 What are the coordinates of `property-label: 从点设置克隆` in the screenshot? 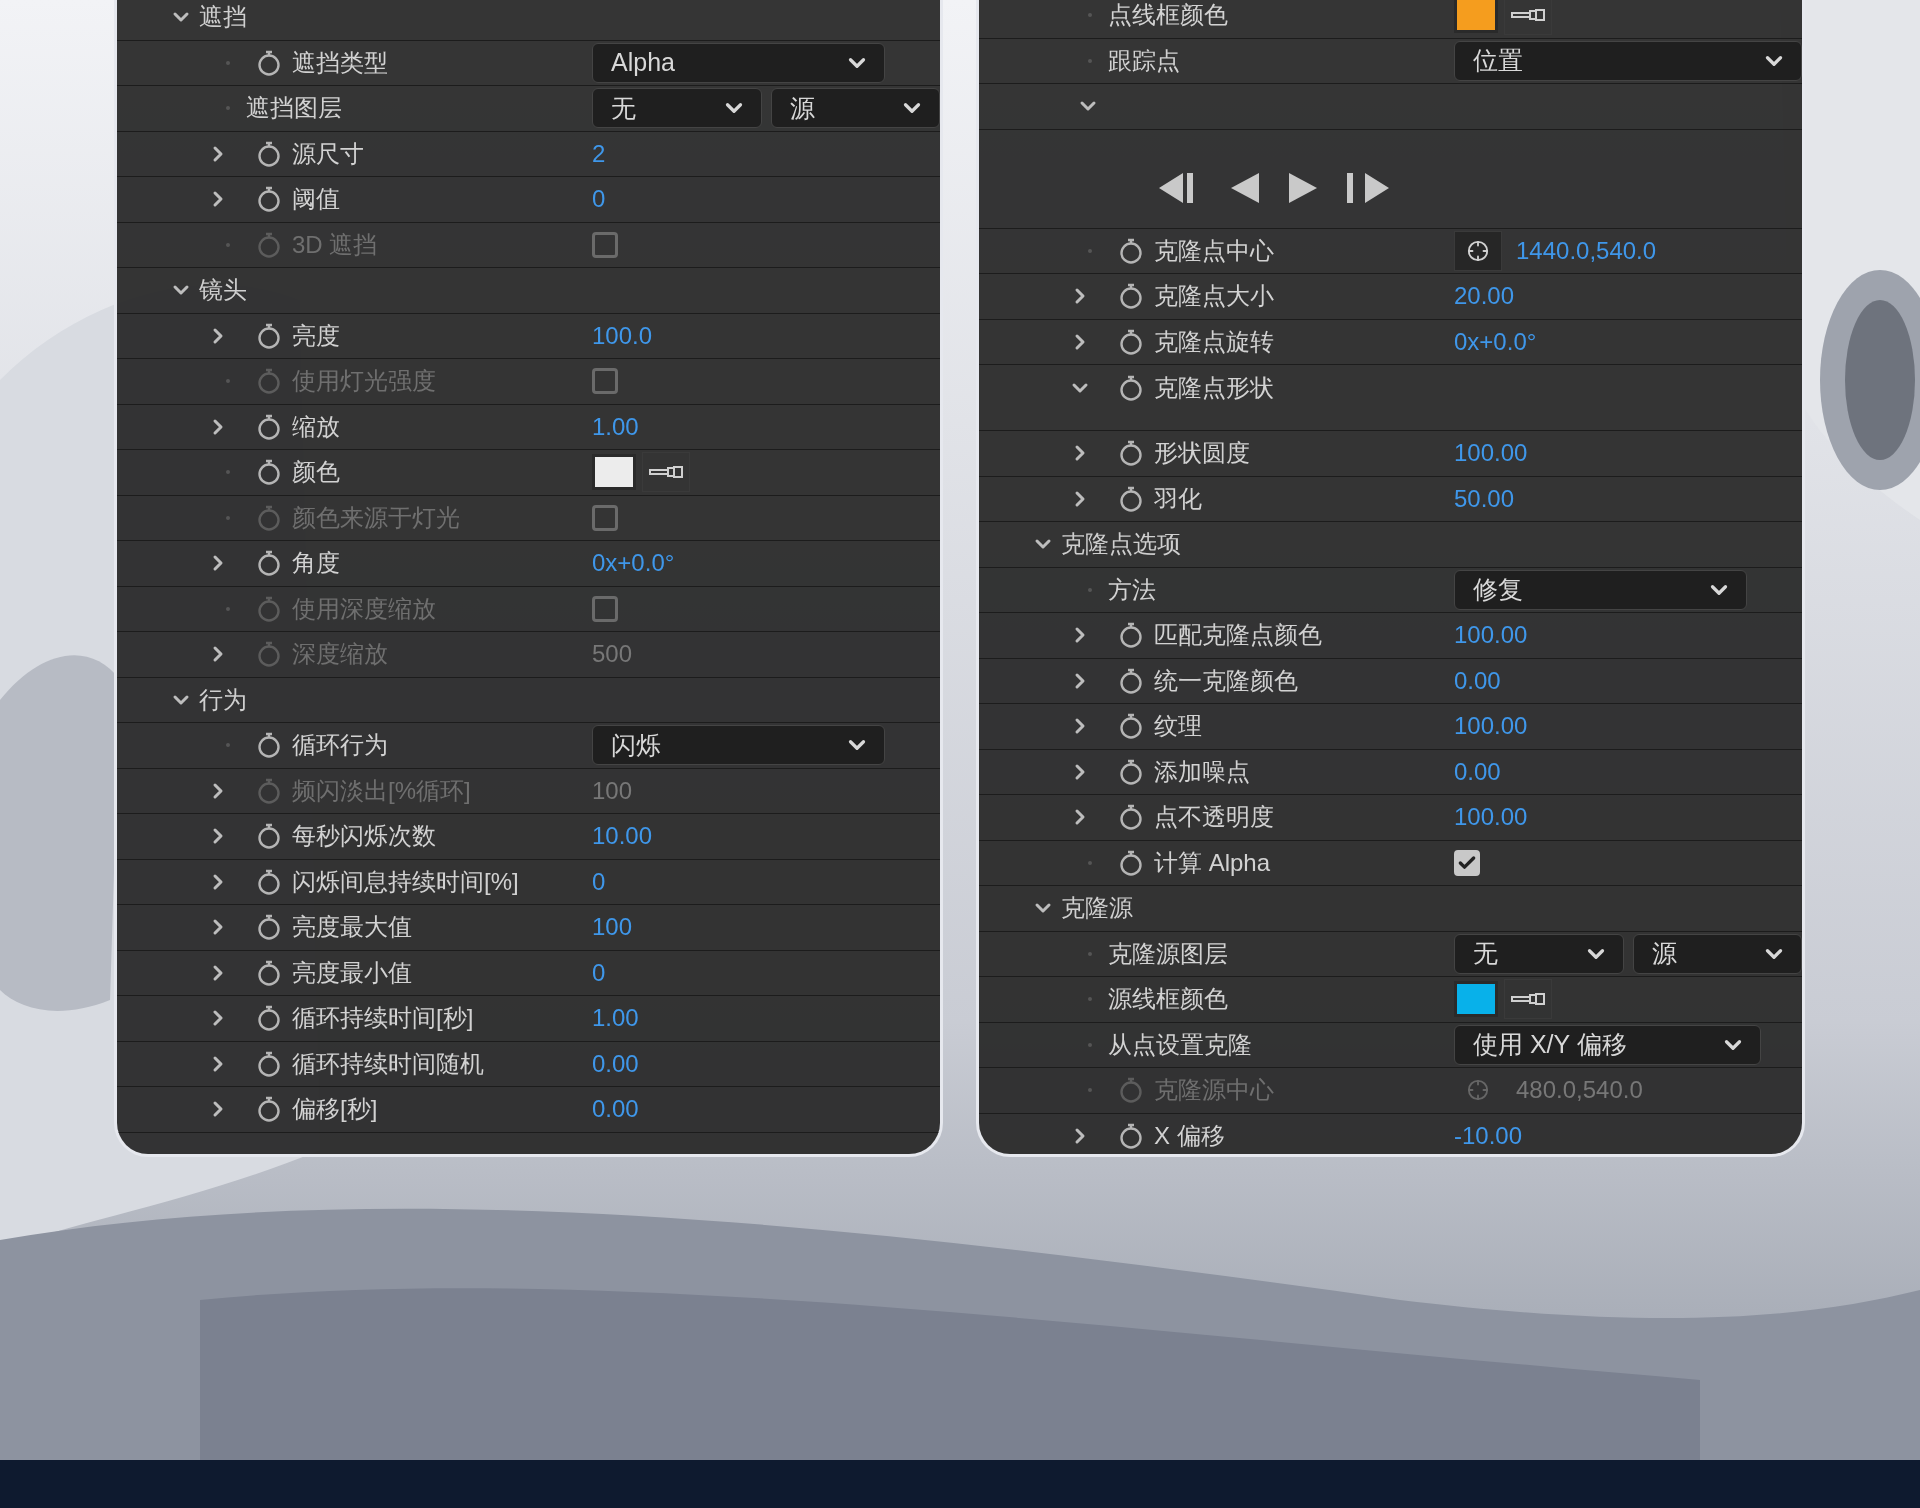 It's located at (1180, 1044).